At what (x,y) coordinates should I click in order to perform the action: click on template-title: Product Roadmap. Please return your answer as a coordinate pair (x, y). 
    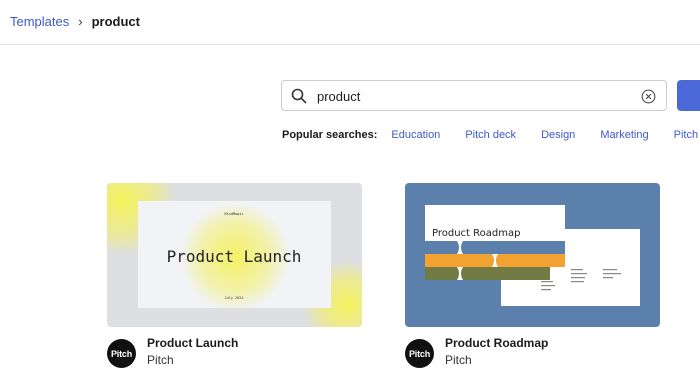
    Looking at the image, I should click on (496, 343).